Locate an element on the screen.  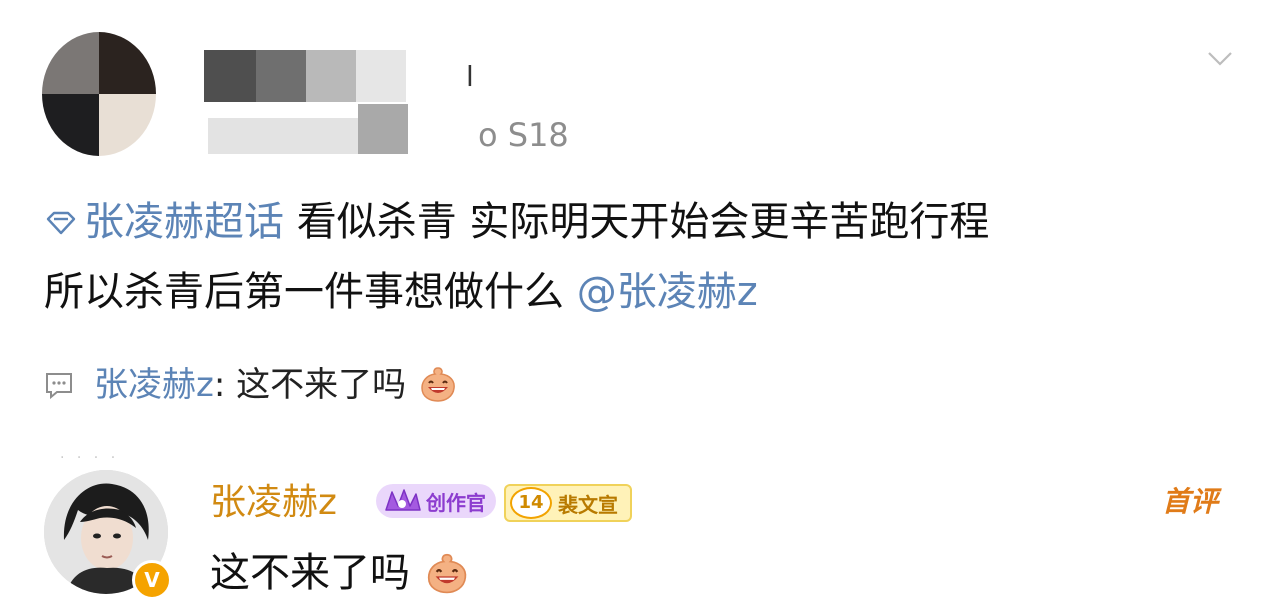
reply-text: 这不来了吗 is located at coordinates (340, 573).